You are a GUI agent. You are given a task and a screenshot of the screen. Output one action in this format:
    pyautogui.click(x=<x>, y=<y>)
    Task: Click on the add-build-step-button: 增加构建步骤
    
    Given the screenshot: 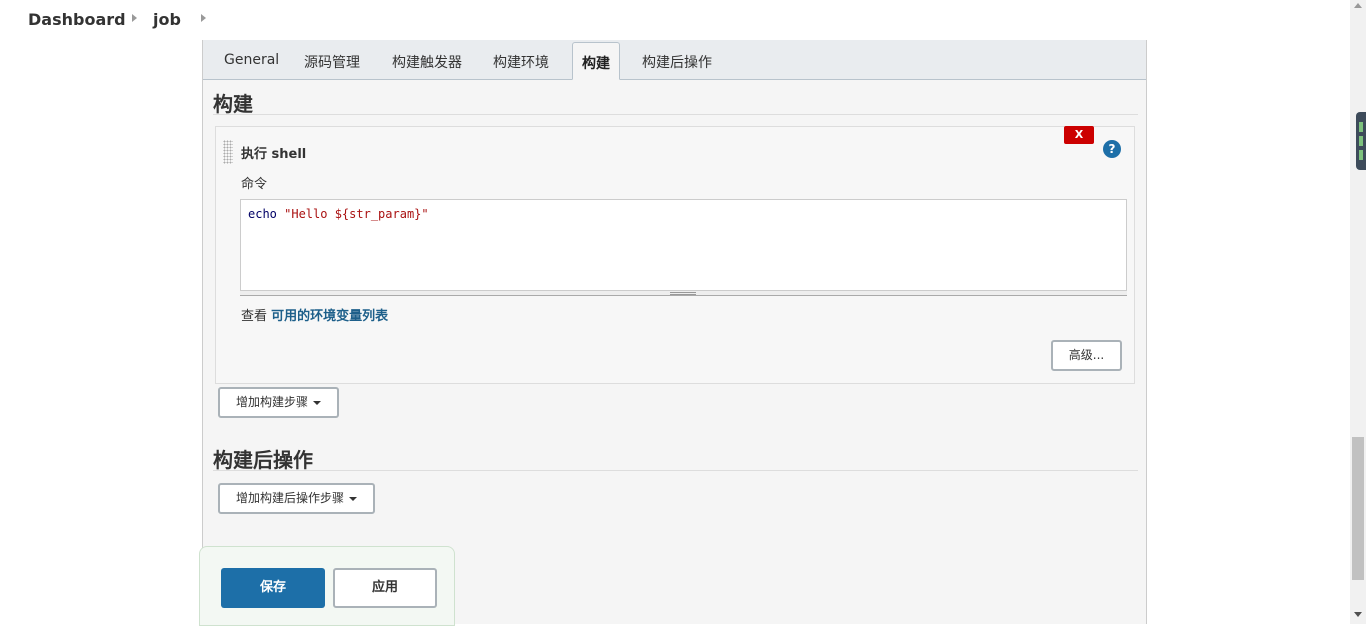 What is the action you would take?
    pyautogui.click(x=278, y=402)
    